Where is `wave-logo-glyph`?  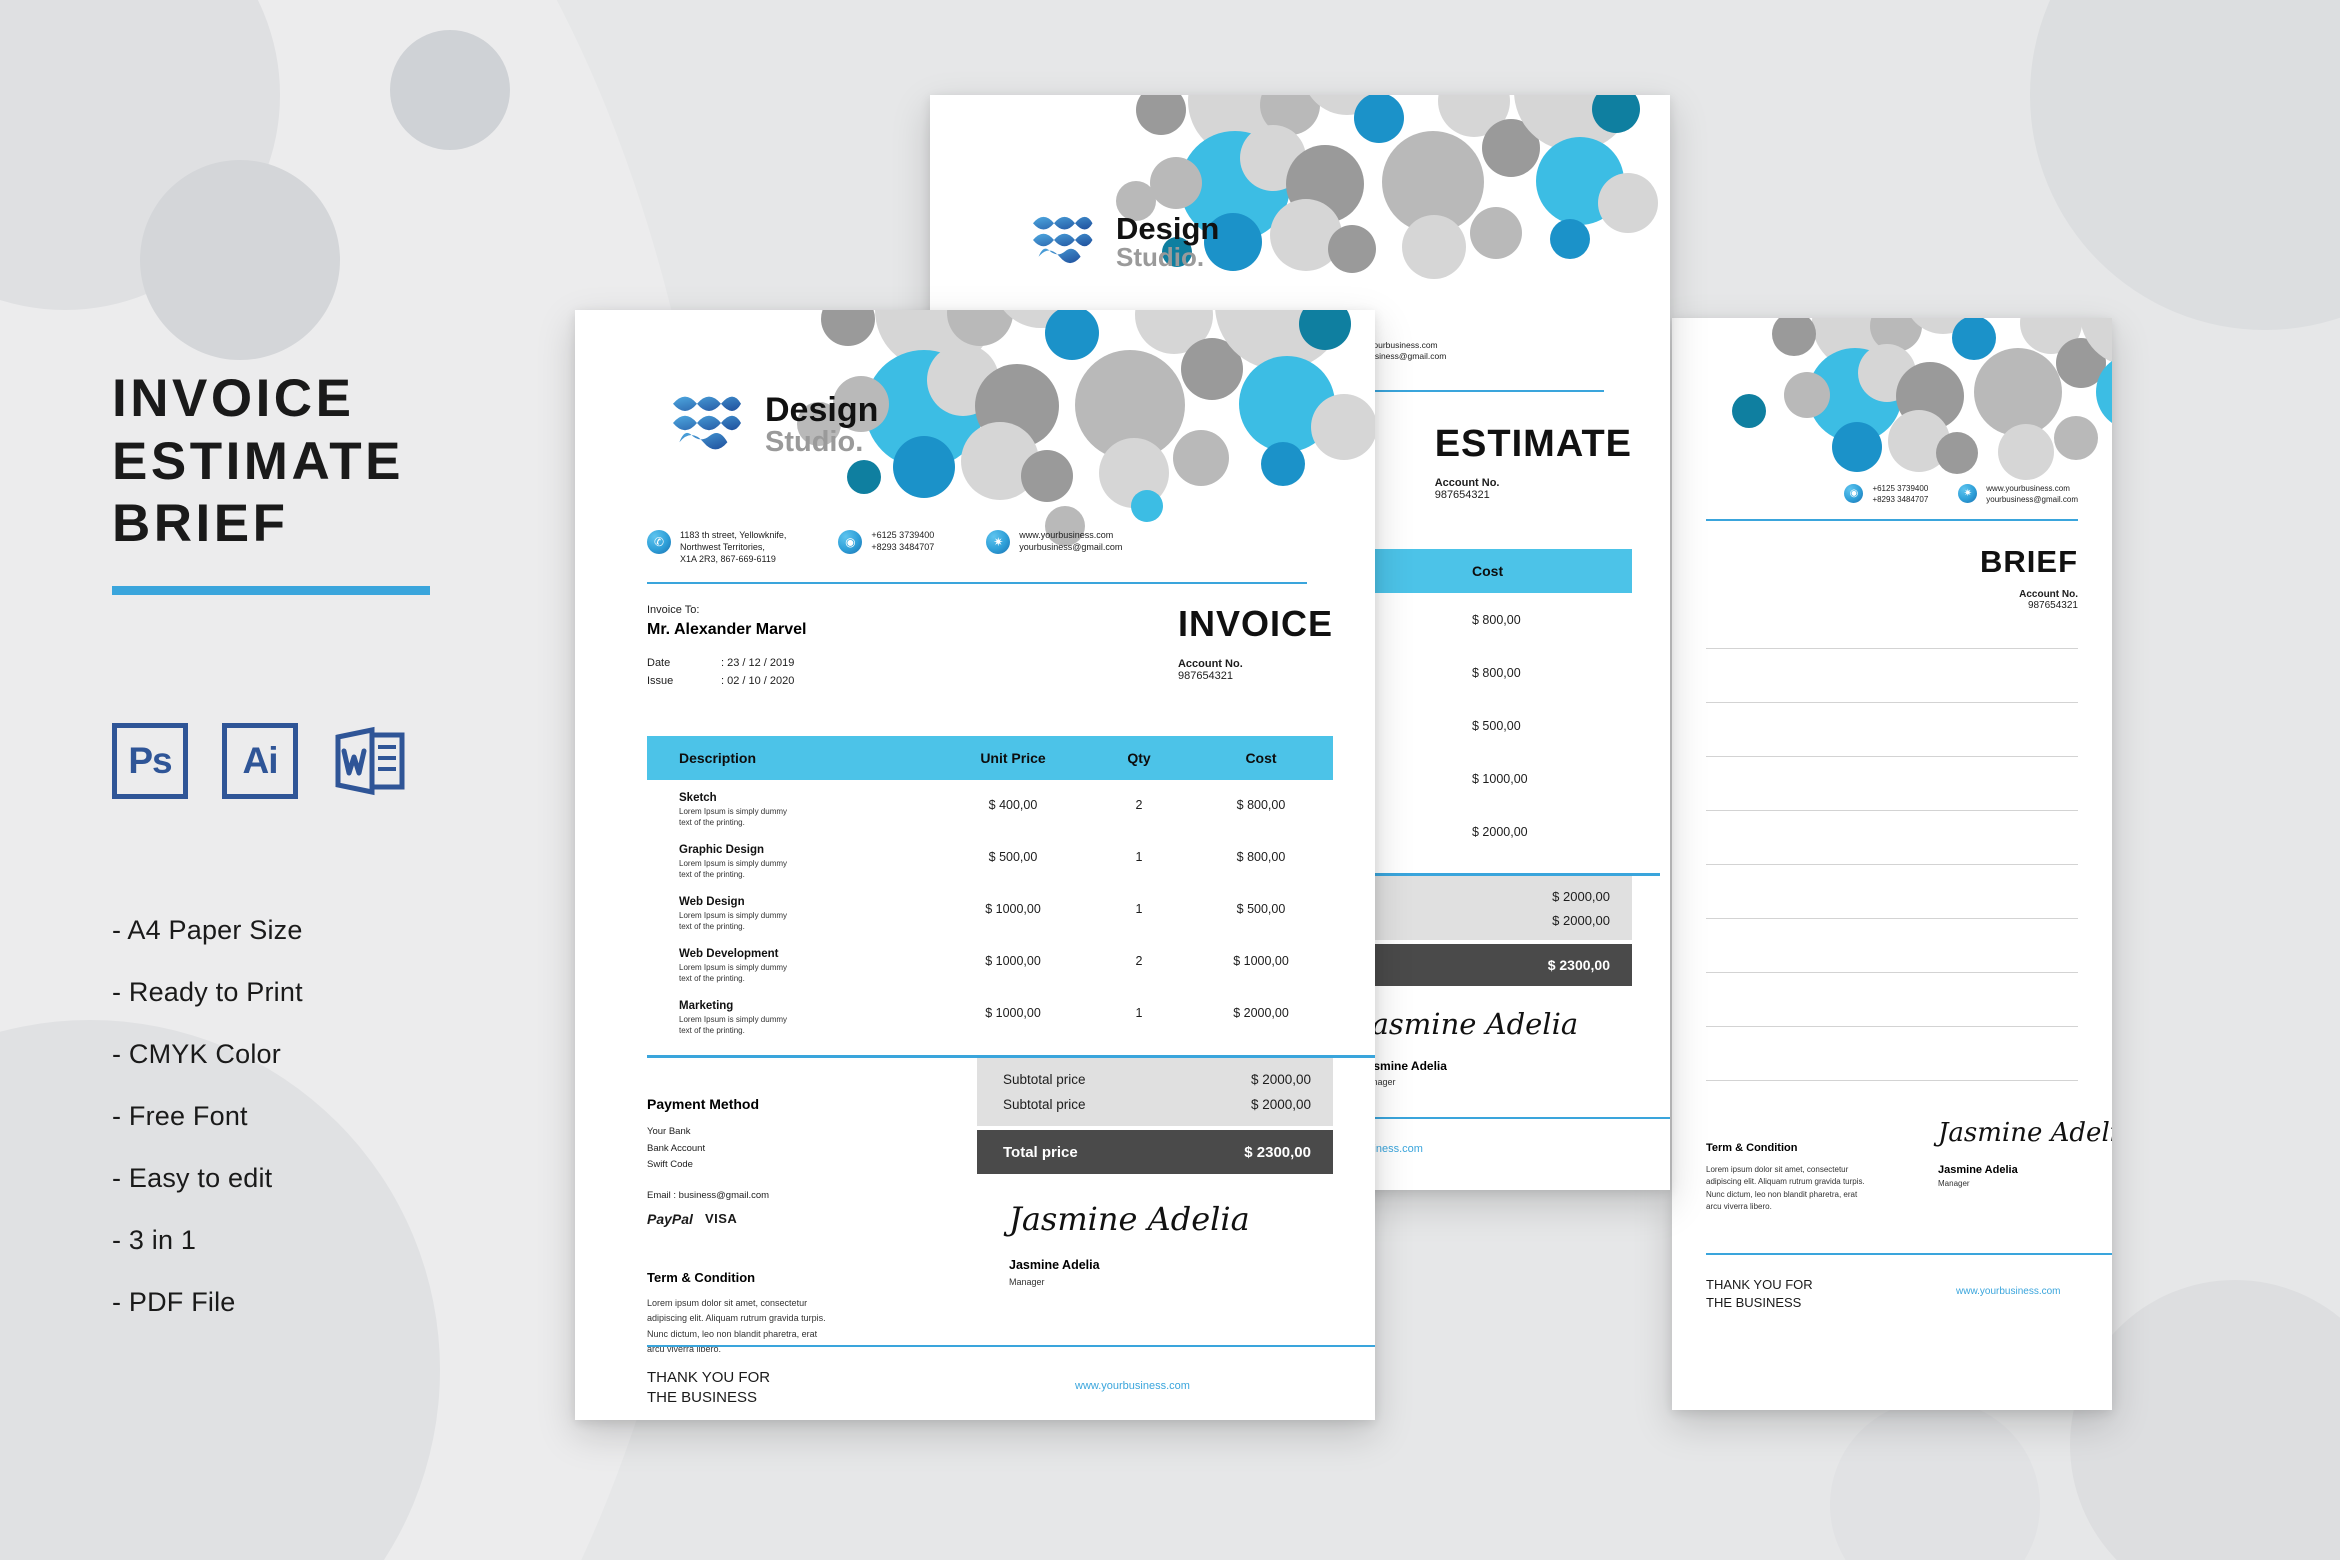 wave-logo-glyph is located at coordinates (707, 423).